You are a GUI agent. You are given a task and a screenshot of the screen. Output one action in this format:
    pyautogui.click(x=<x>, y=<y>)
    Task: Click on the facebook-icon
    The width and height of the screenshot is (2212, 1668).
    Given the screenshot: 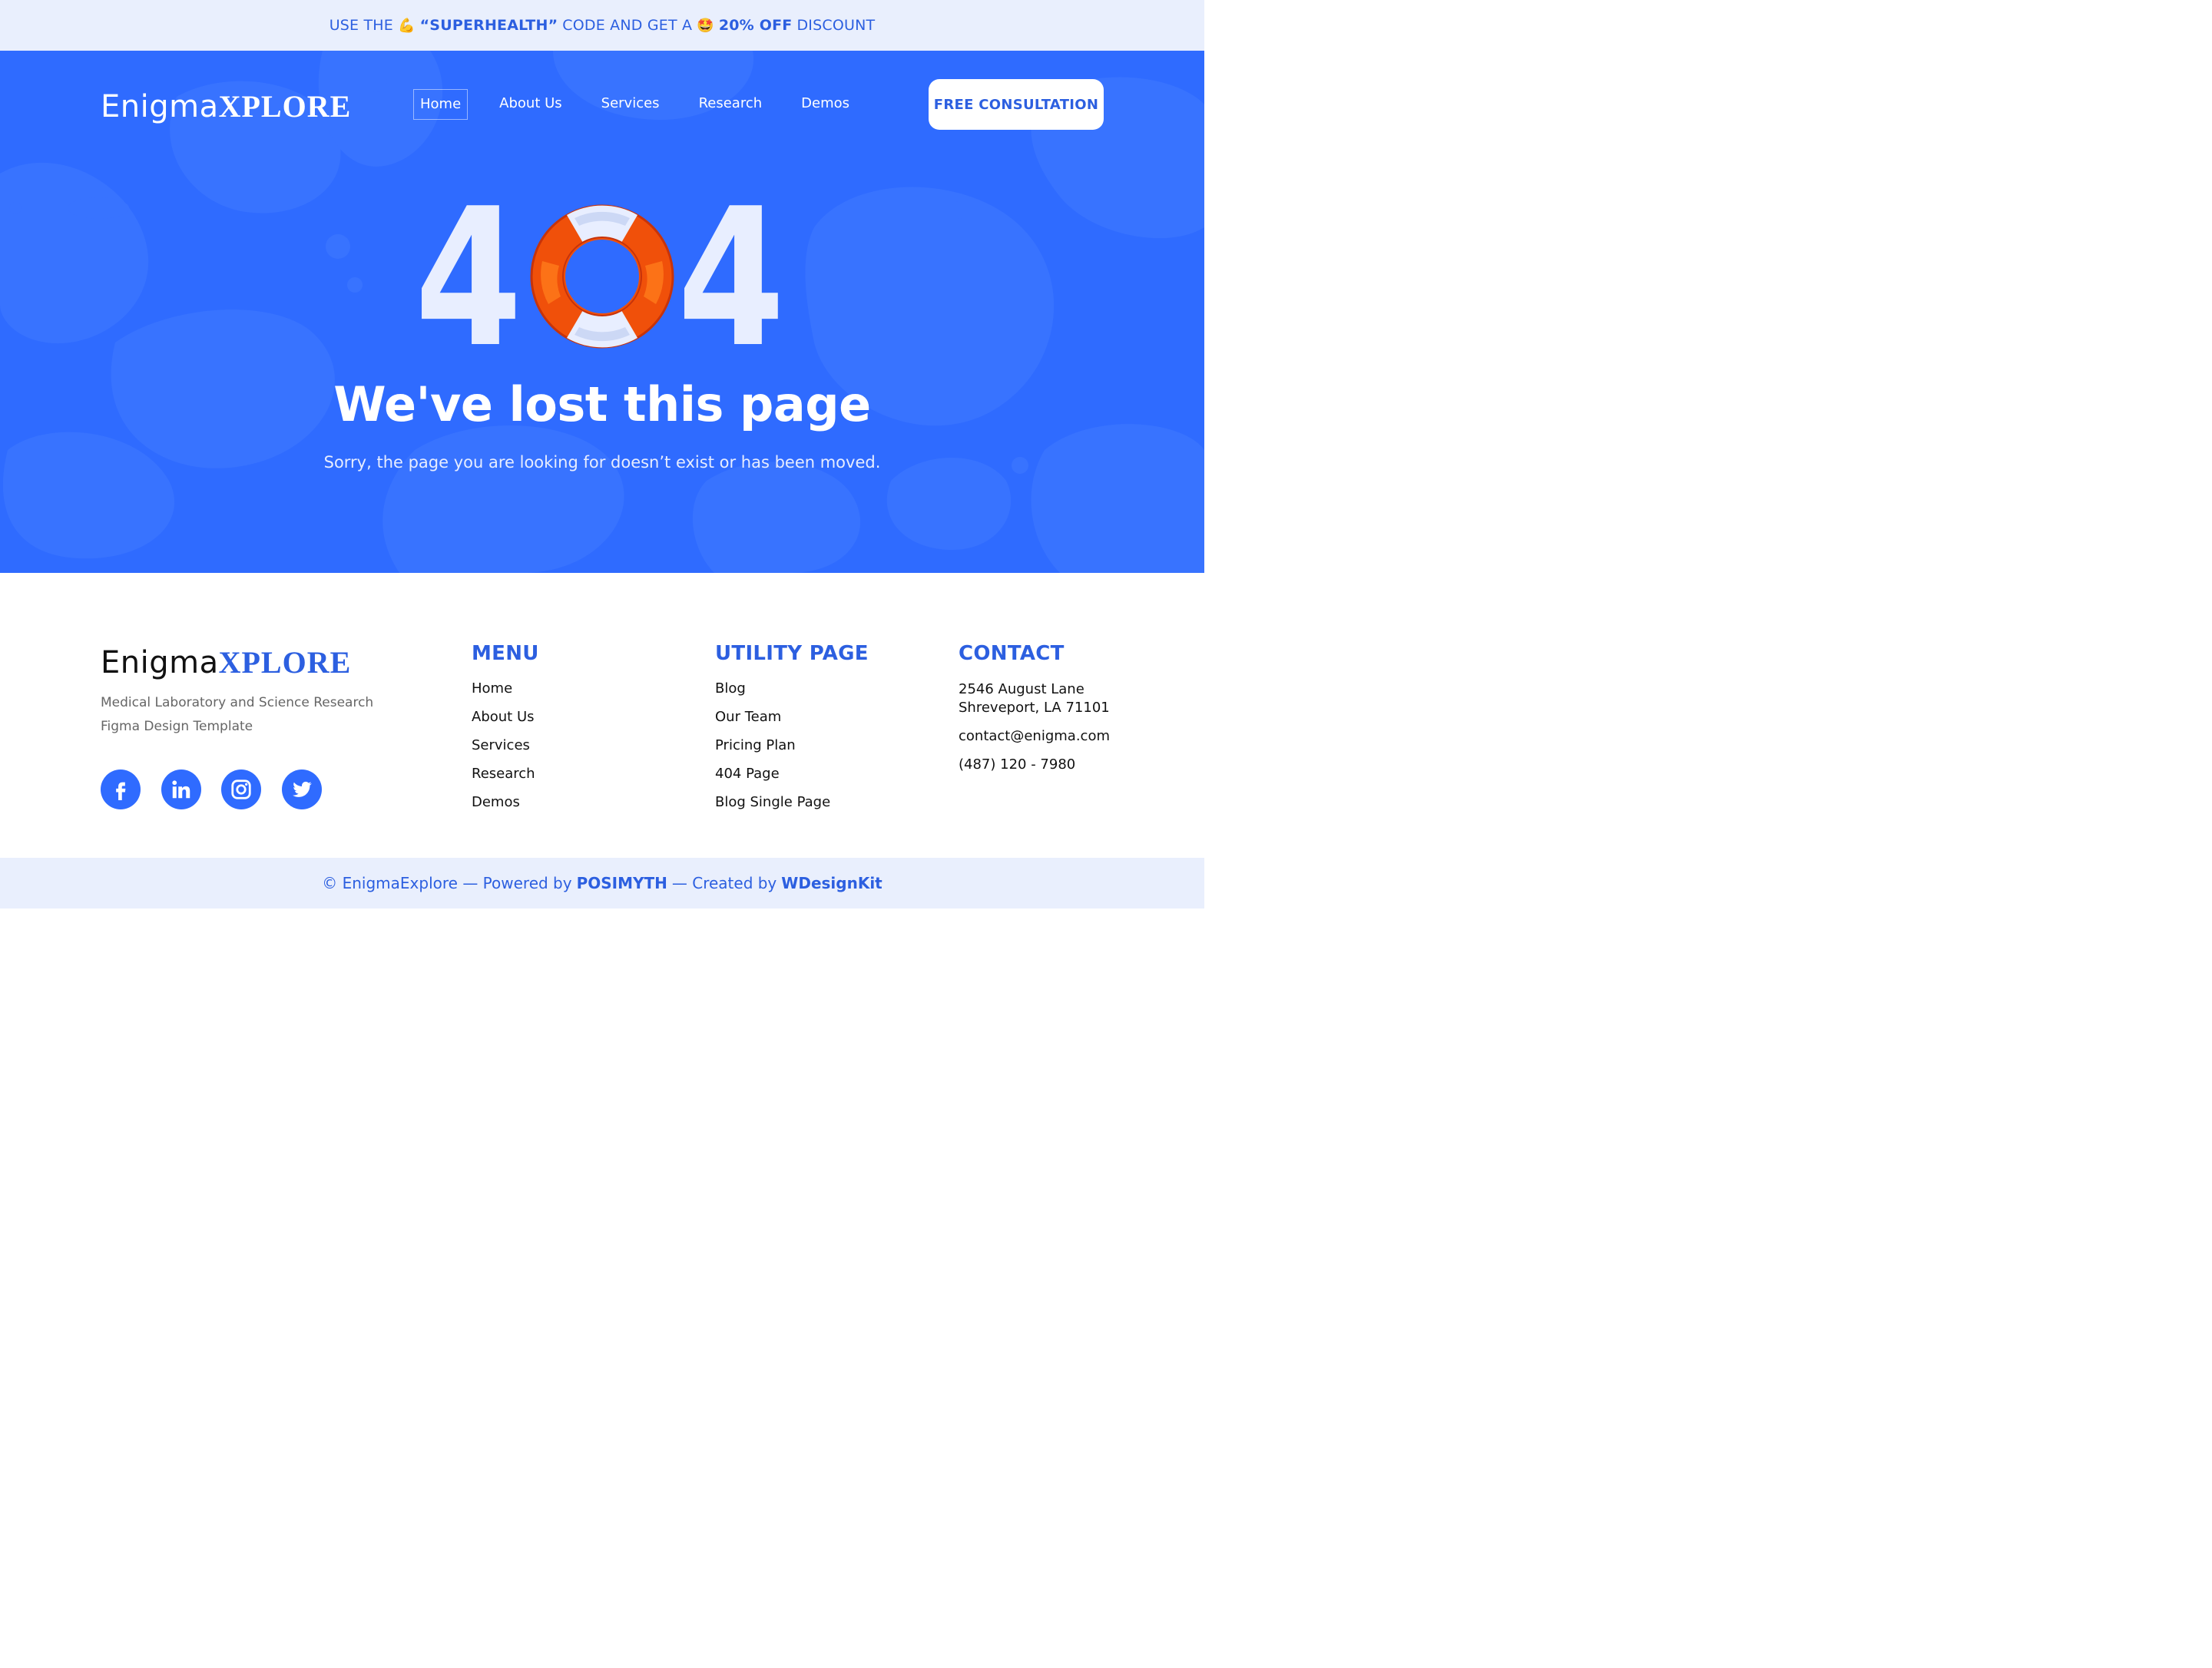 What is the action you would take?
    pyautogui.click(x=121, y=789)
    